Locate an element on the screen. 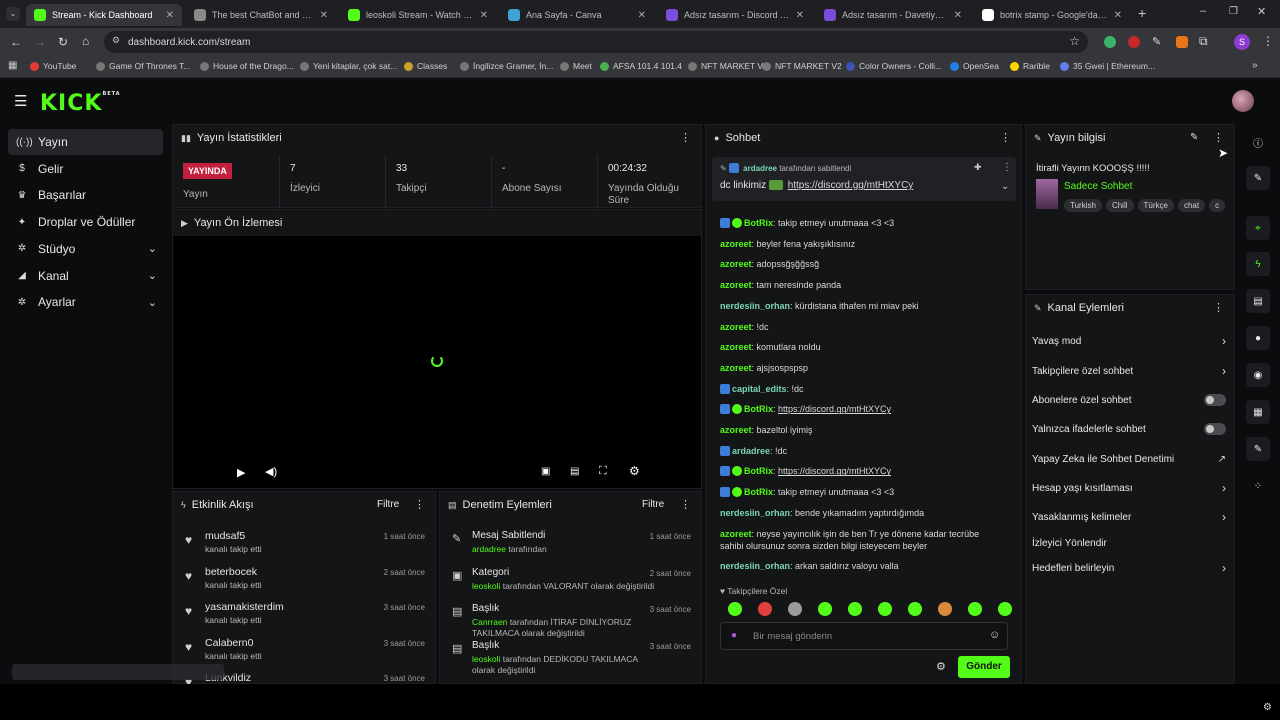 The image size is (1280, 720). minimize-button: – is located at coordinates (1203, 11).